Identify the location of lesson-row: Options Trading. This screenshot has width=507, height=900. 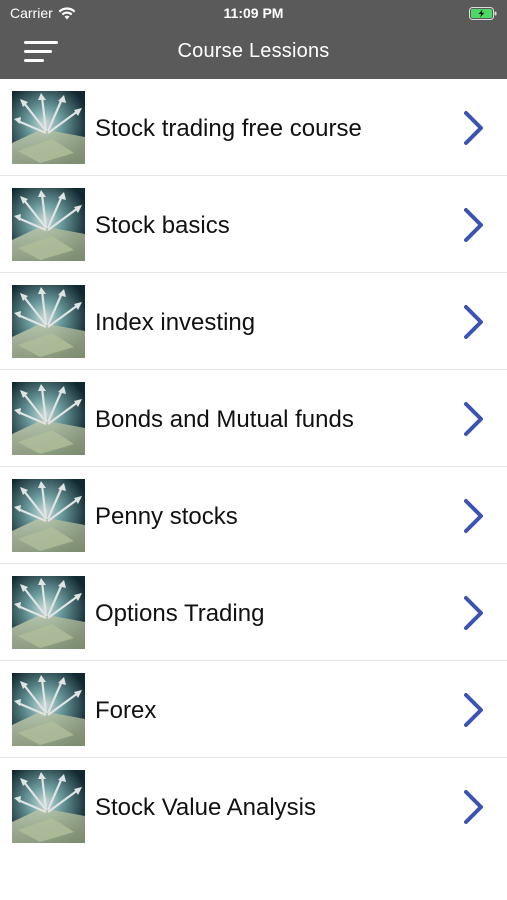
(253, 612).